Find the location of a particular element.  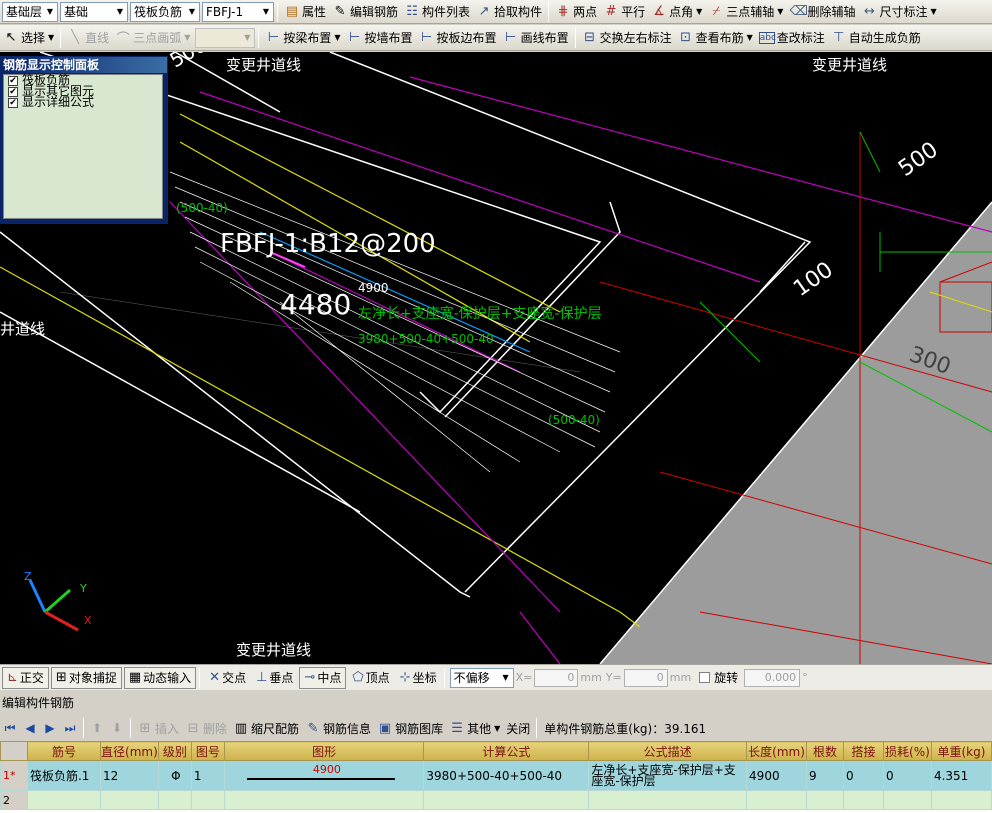

cell-loss: 0 is located at coordinates (907, 775).